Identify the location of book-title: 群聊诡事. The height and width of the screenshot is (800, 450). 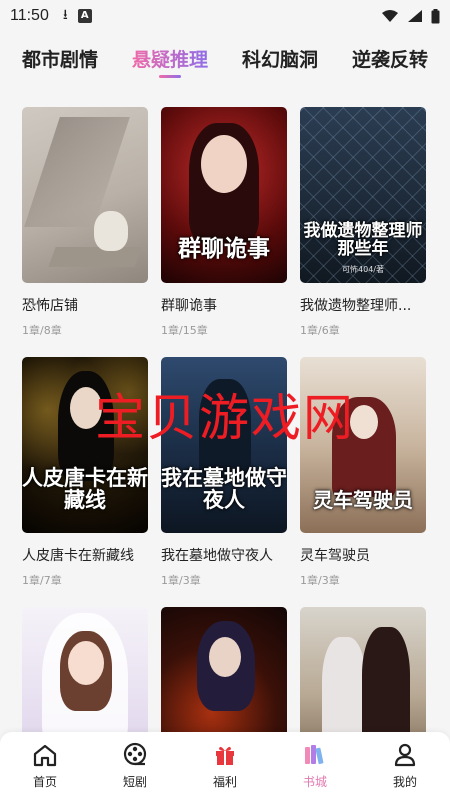
(224, 305).